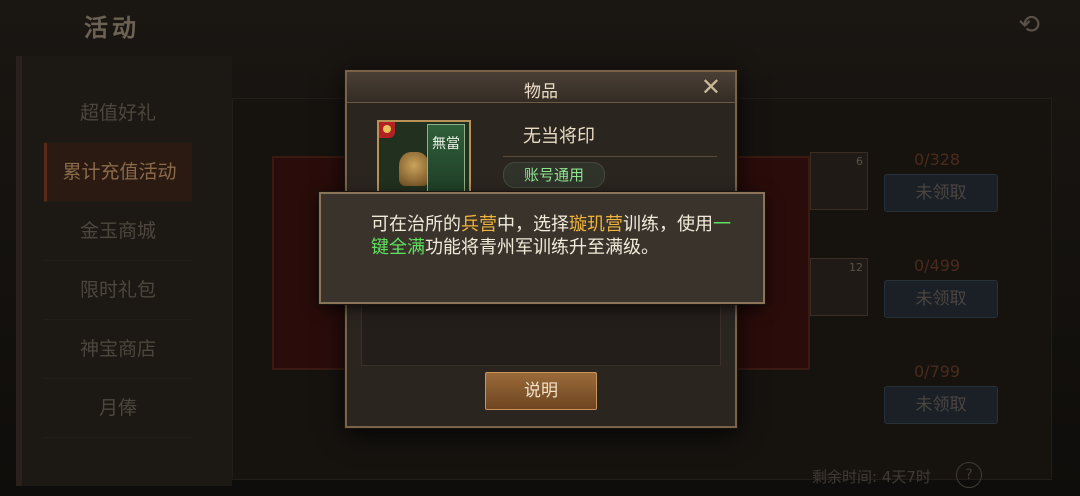  Describe the element at coordinates (118, 349) in the screenshot. I see `sidebar-item-treasure-store: 神宝商店` at that location.